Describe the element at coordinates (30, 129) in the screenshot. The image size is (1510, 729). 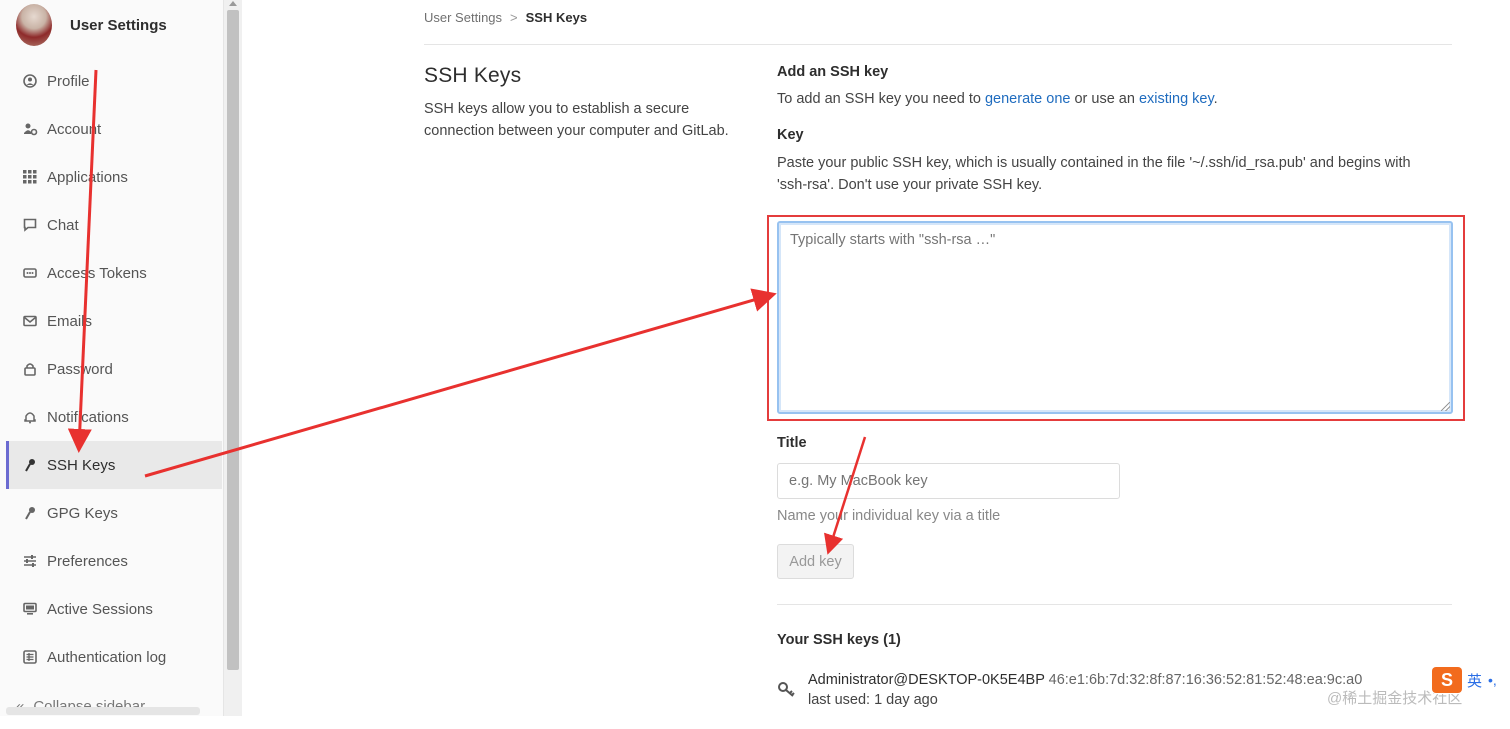
I see `account-icon` at that location.